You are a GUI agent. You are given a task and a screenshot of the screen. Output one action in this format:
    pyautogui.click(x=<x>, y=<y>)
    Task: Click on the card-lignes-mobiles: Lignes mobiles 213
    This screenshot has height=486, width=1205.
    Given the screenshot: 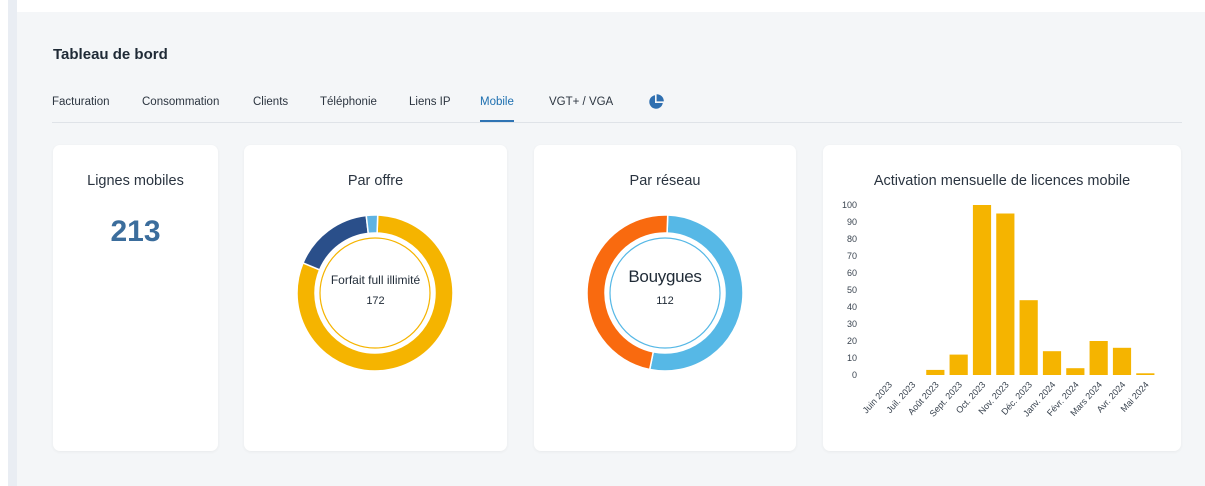 What is the action you would take?
    pyautogui.click(x=135, y=298)
    